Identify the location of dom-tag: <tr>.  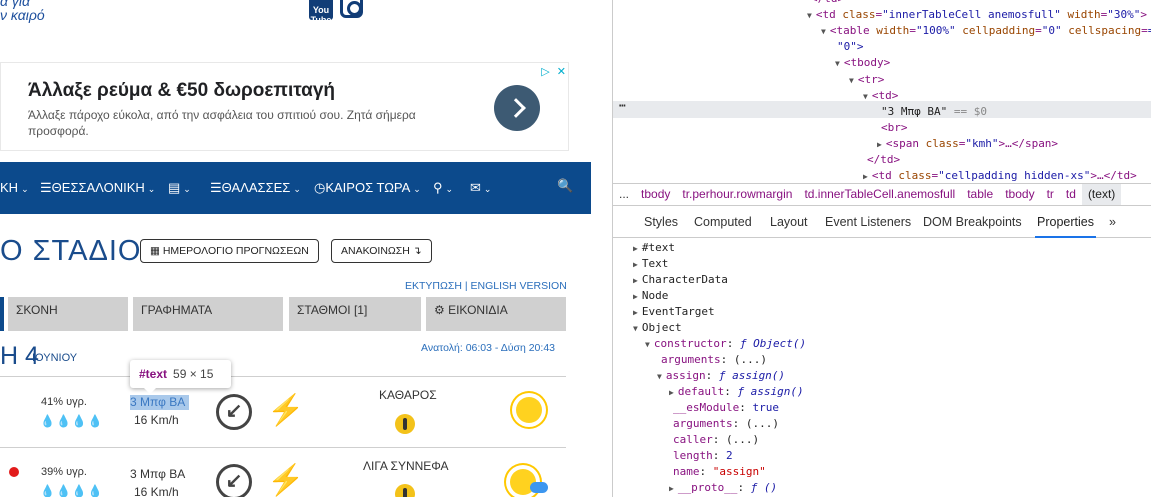
(871, 79).